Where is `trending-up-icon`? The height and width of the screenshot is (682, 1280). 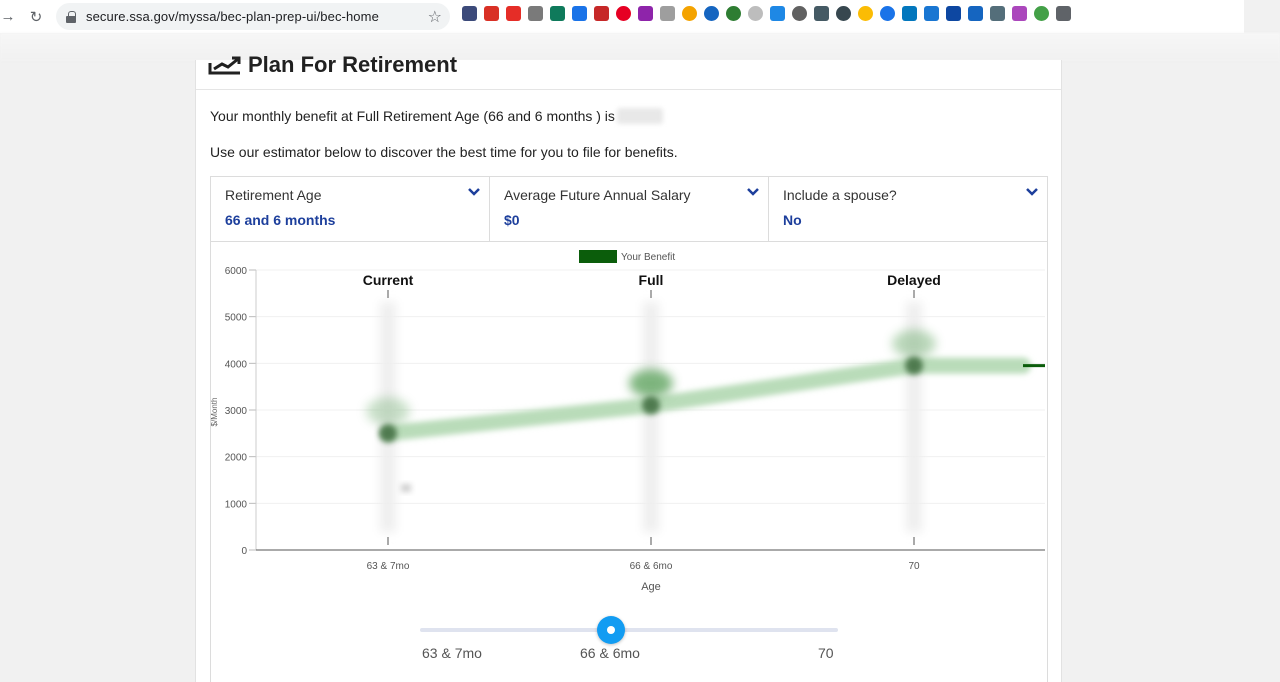 trending-up-icon is located at coordinates (225, 65).